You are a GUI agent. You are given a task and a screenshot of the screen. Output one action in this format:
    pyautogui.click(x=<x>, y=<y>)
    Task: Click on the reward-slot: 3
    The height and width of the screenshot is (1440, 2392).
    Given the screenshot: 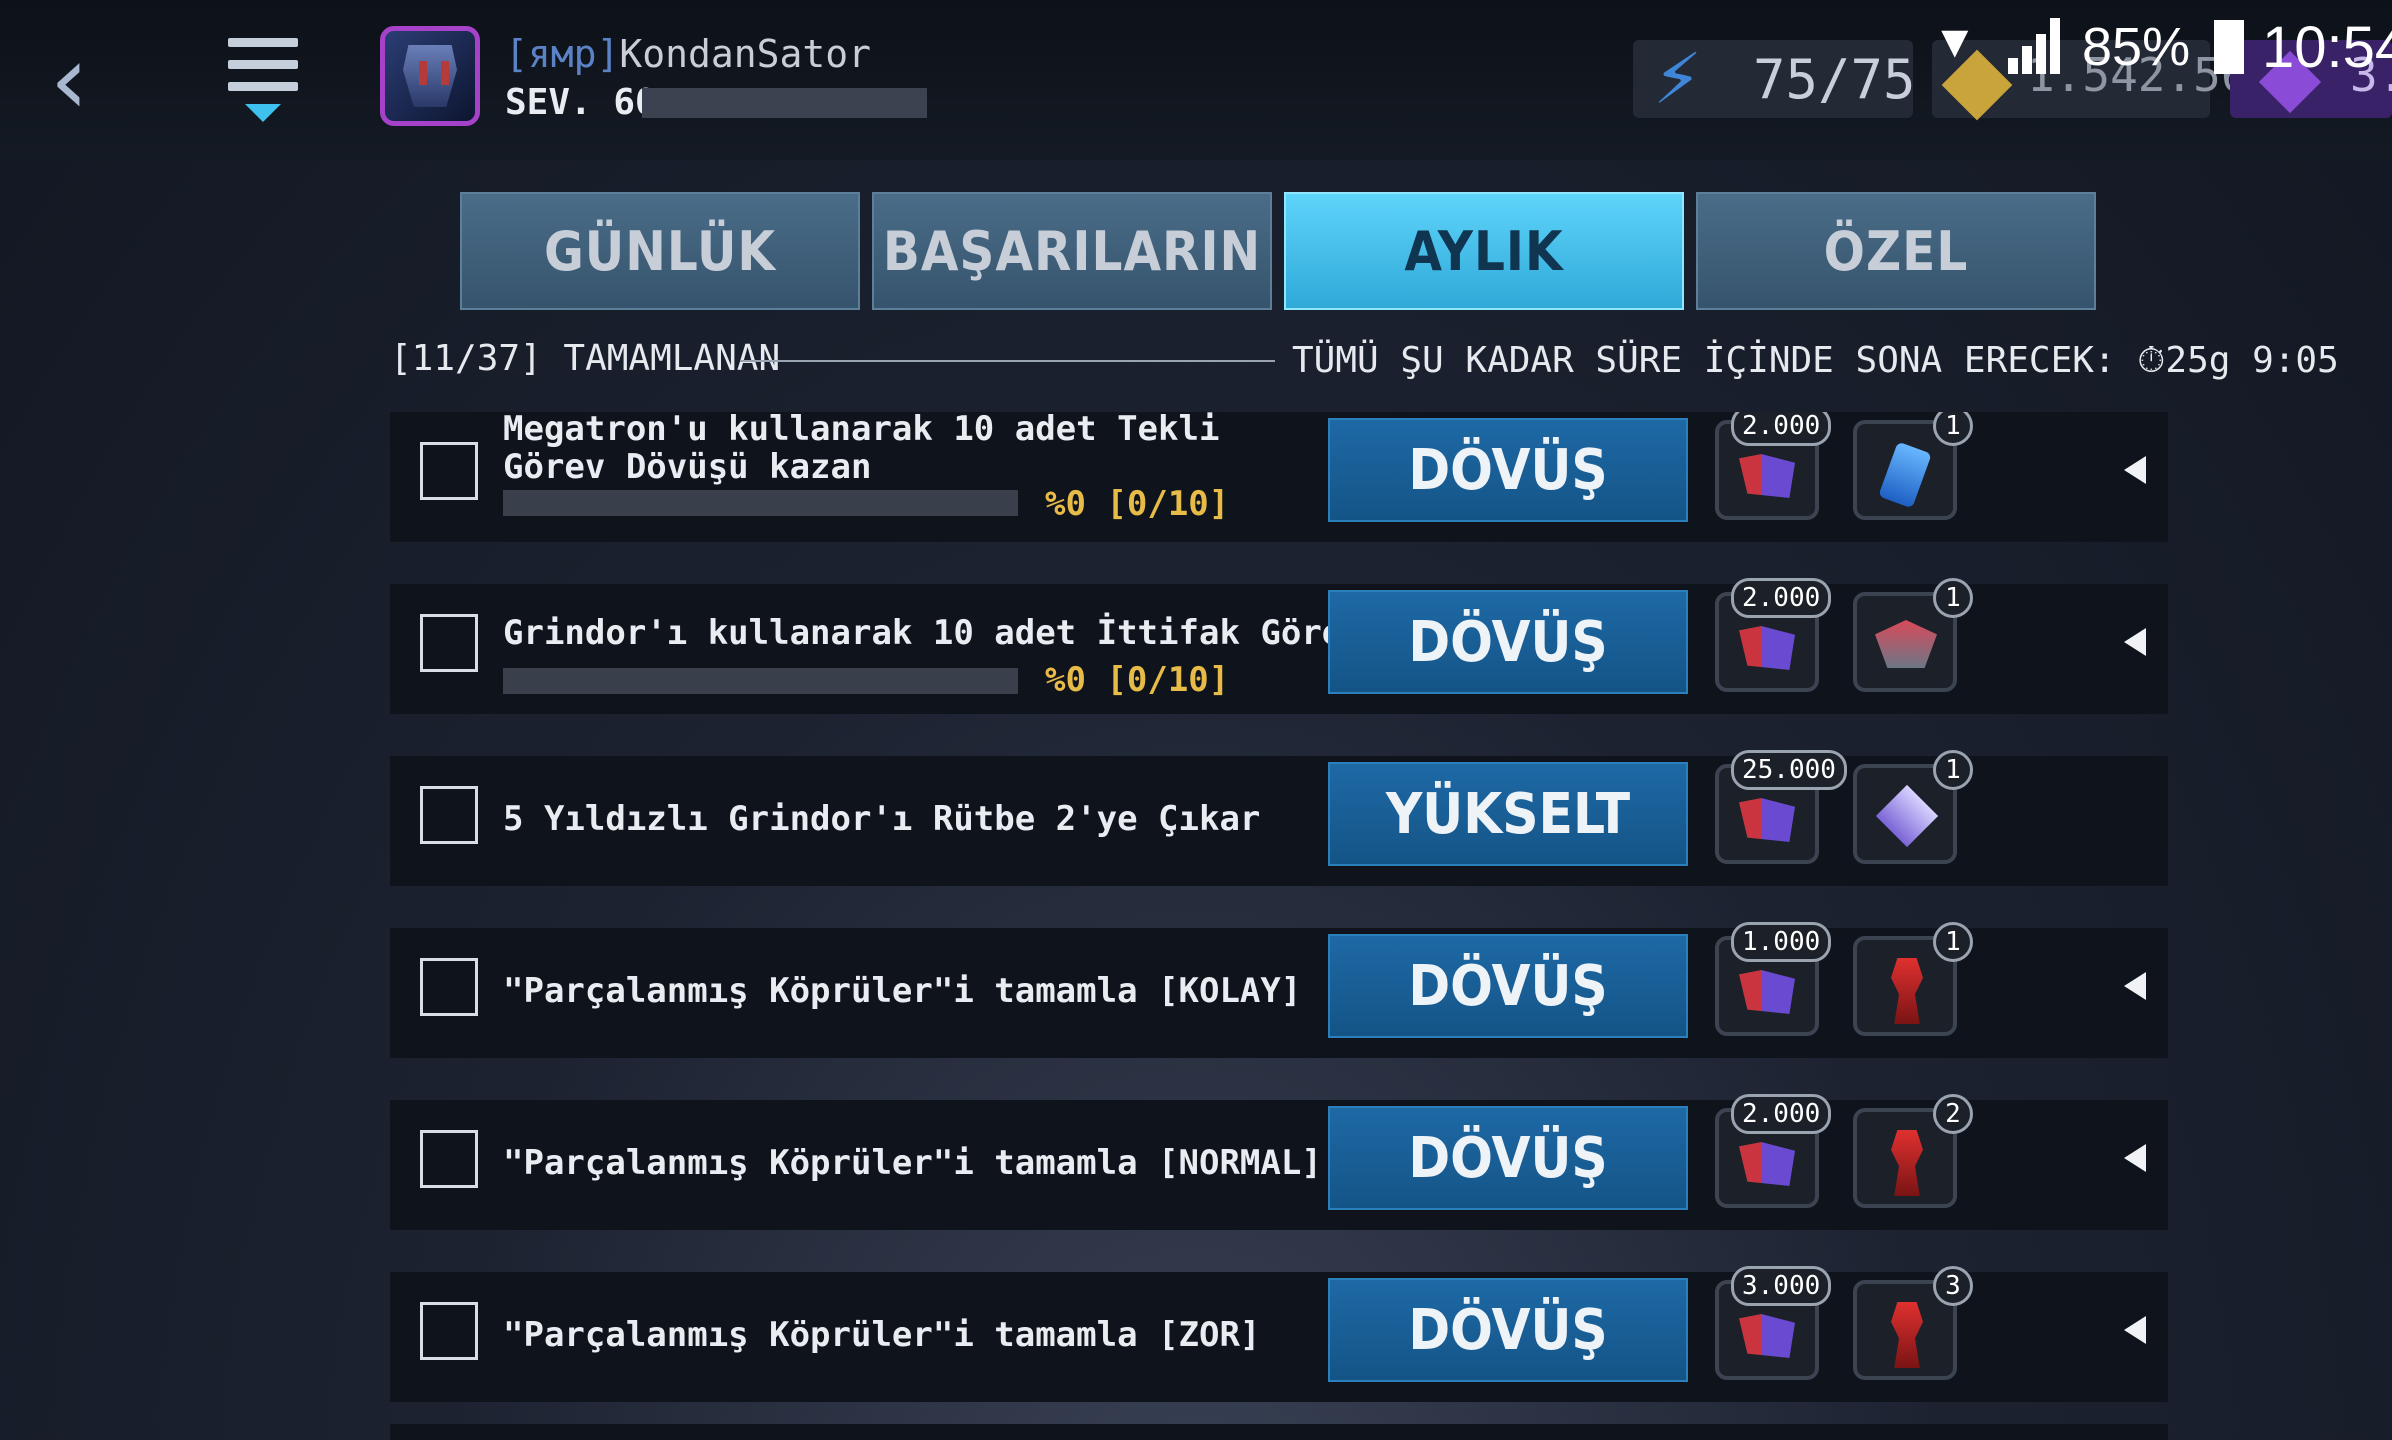 What is the action you would take?
    pyautogui.click(x=1913, y=1323)
    